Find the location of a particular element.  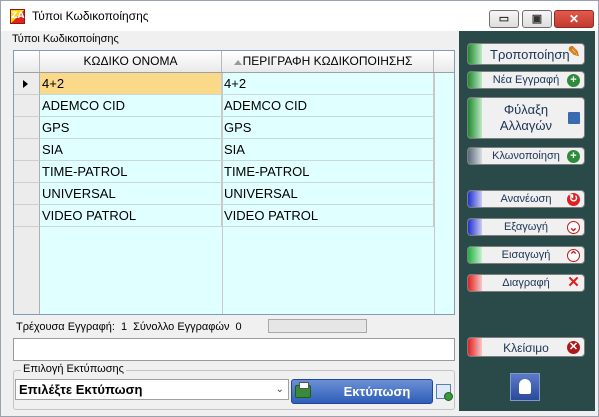

maximize-button: ▣ is located at coordinates (537, 19).